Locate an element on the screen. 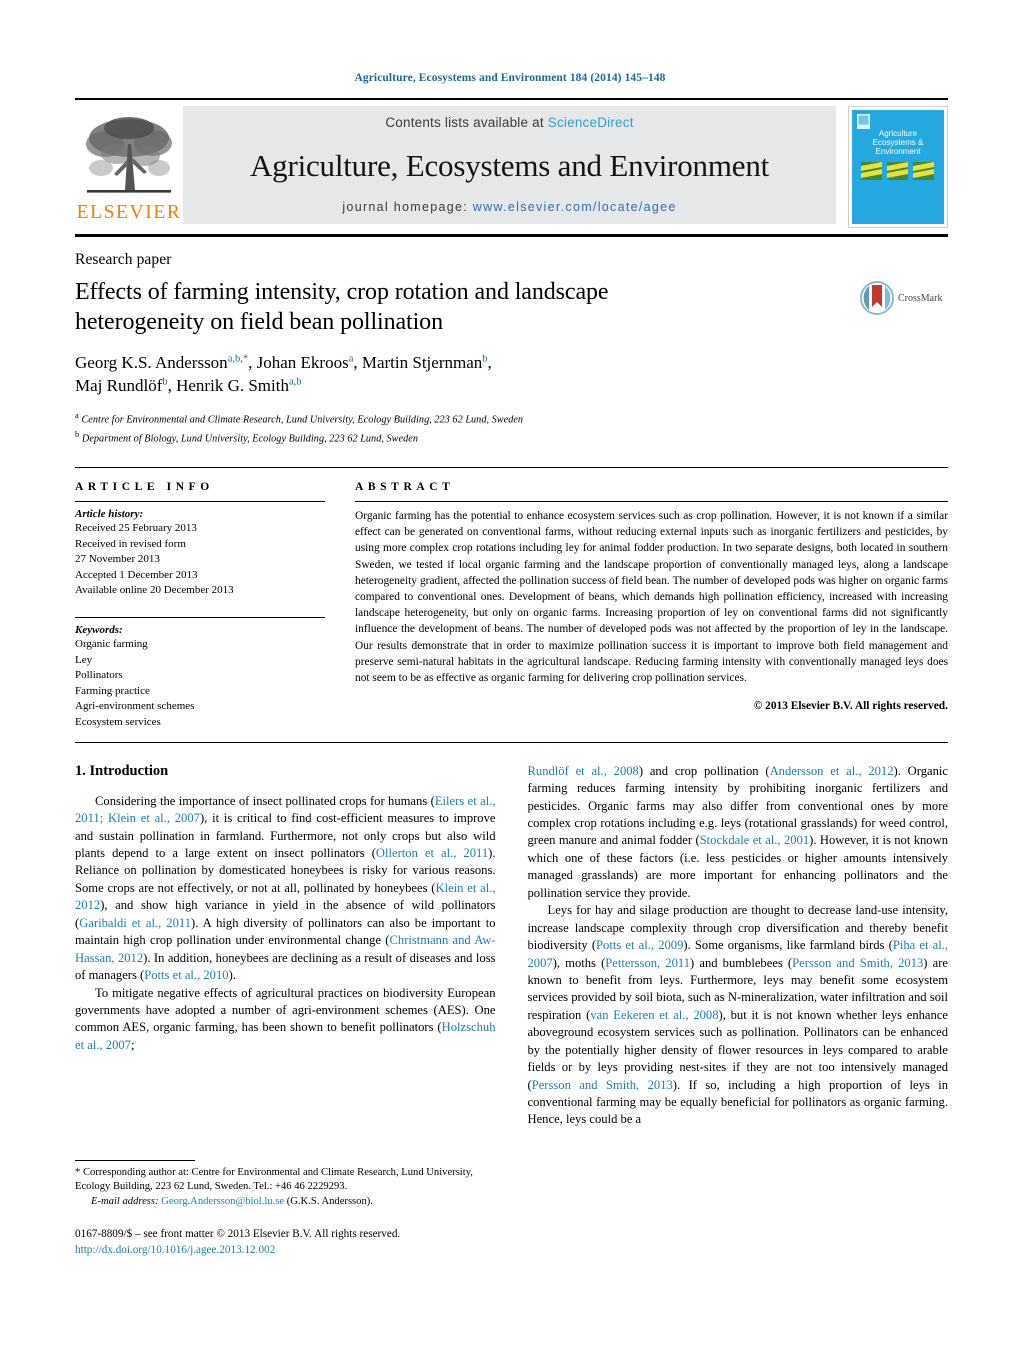 This screenshot has height=1351, width=1020. masthead-bottom-rule is located at coordinates (511, 235).